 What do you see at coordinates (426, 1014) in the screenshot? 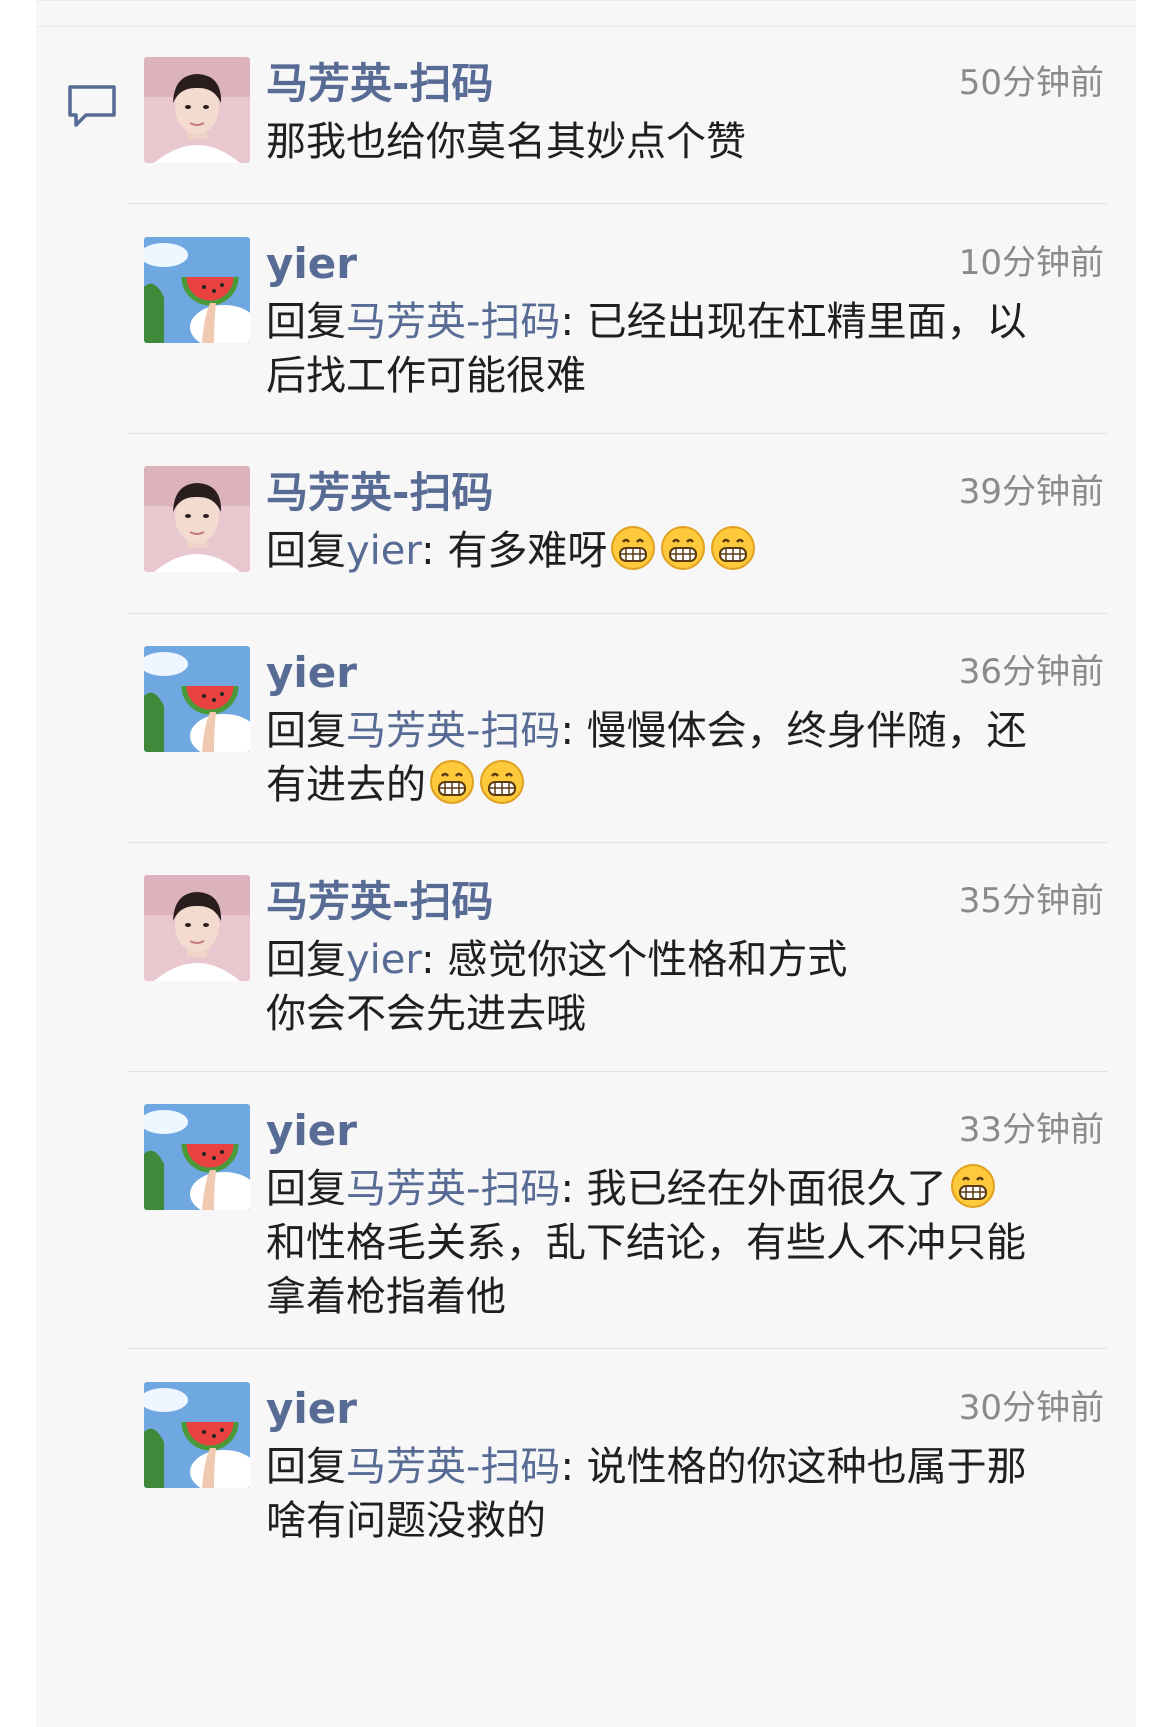
I see `comment-line: 你会不会先进去哦` at bounding box center [426, 1014].